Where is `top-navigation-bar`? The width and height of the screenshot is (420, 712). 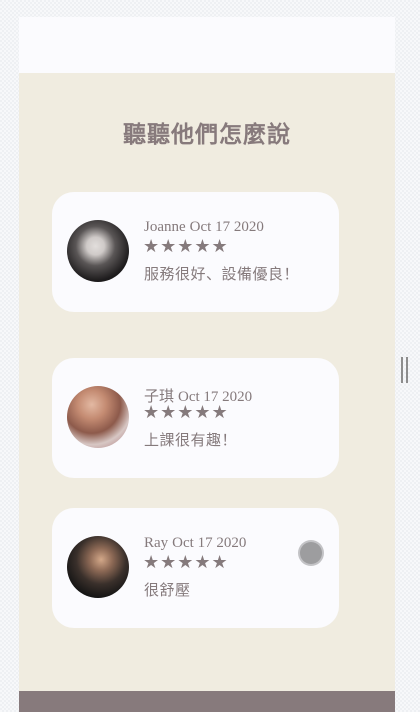
top-navigation-bar is located at coordinates (207, 45).